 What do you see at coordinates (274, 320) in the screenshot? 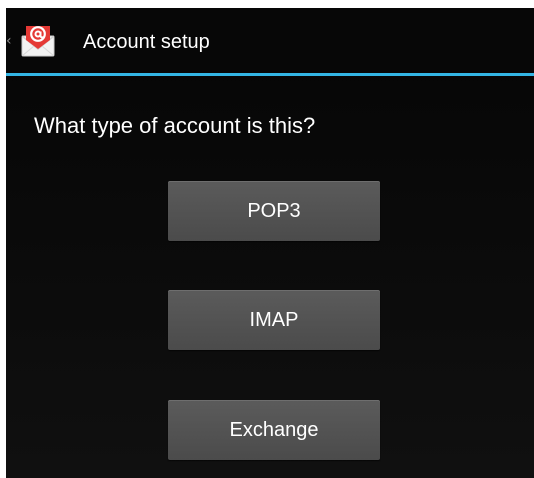
I see `imap-button: IMAP` at bounding box center [274, 320].